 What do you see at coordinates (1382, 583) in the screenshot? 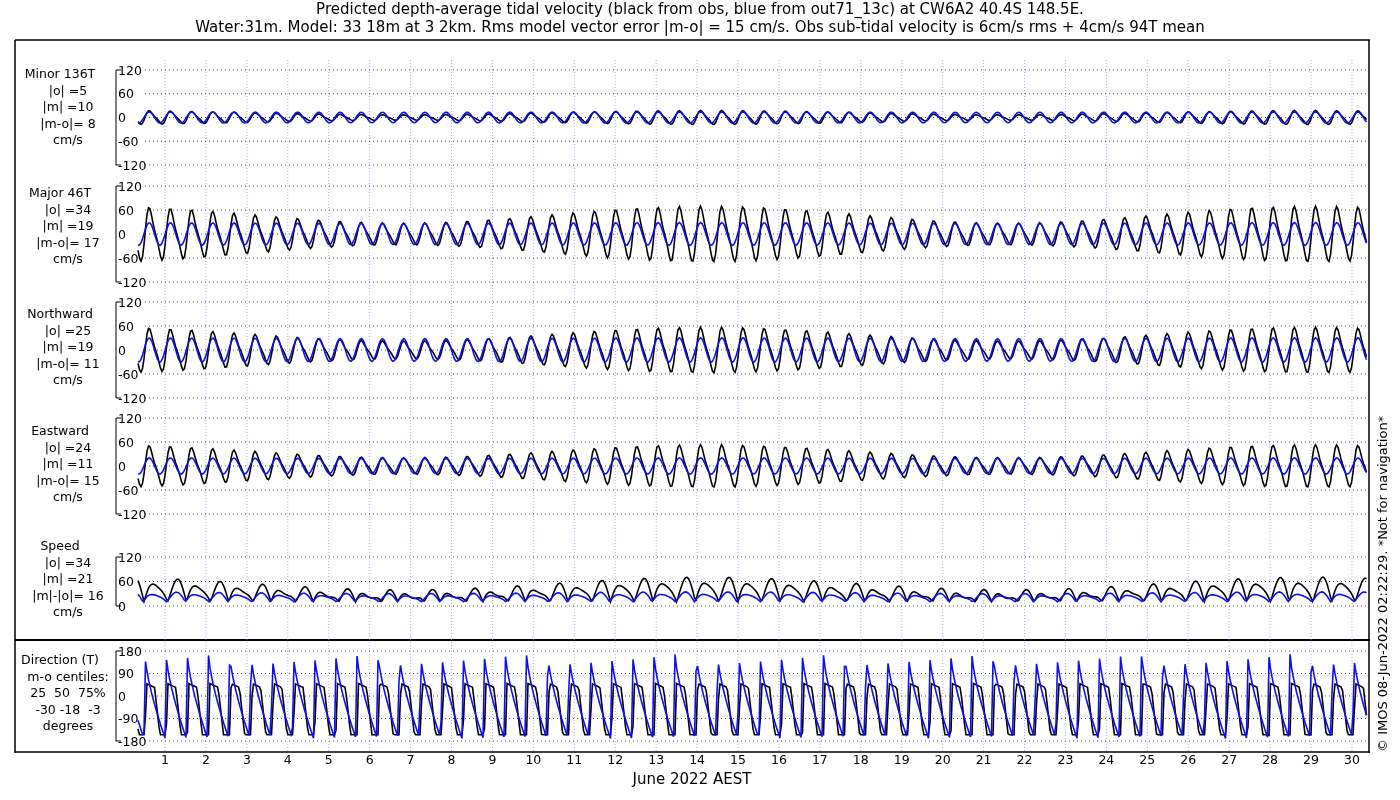
I see `credit-text: © IMOS 08-Jun-2022 02:22:29. *Not for navigation*` at bounding box center [1382, 583].